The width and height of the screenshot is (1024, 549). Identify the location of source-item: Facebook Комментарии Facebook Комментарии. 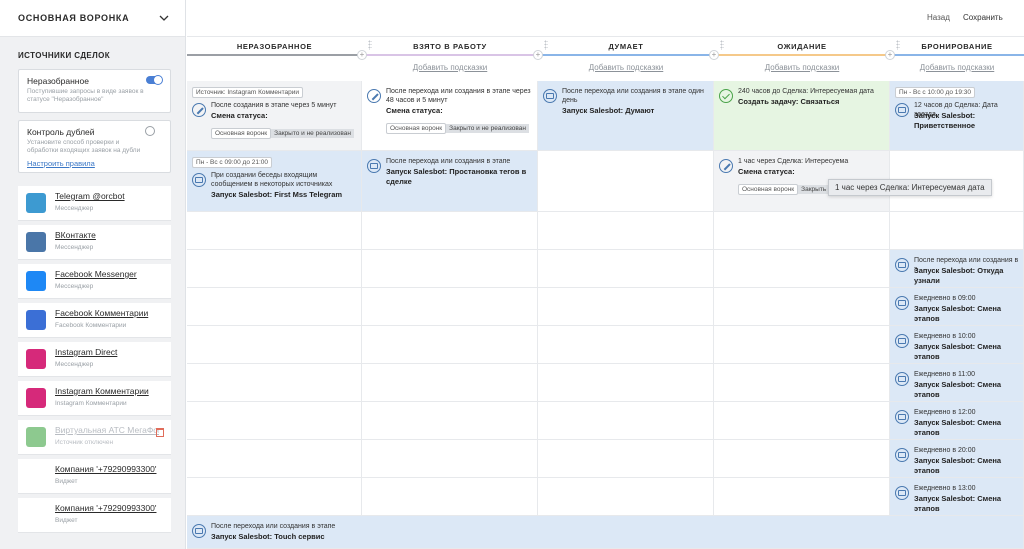
(94, 320).